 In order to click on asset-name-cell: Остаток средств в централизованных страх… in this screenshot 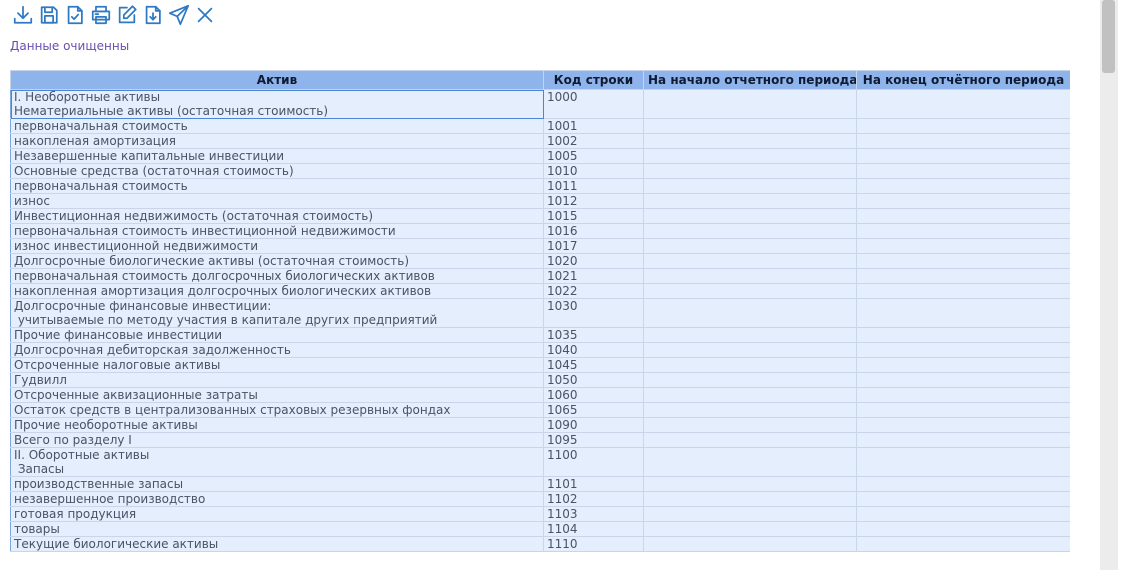, I will do `click(277, 410)`.